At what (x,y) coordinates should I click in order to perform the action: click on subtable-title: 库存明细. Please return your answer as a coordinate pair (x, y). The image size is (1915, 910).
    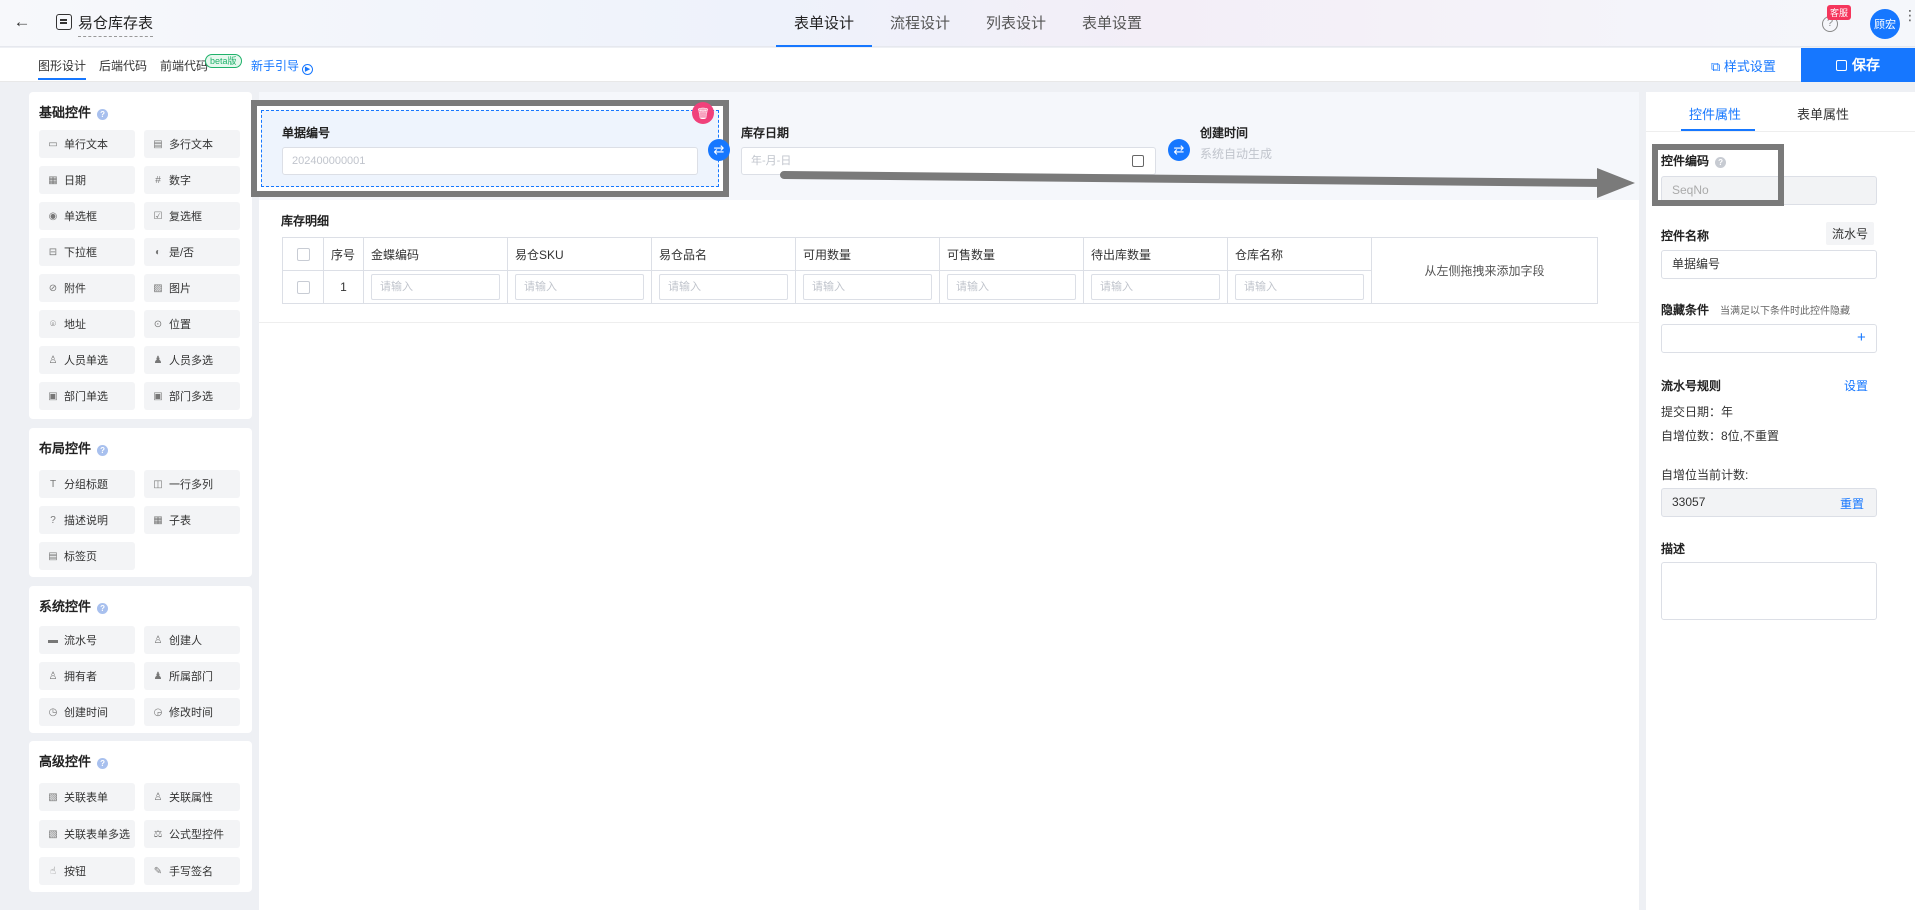
    Looking at the image, I should click on (305, 221).